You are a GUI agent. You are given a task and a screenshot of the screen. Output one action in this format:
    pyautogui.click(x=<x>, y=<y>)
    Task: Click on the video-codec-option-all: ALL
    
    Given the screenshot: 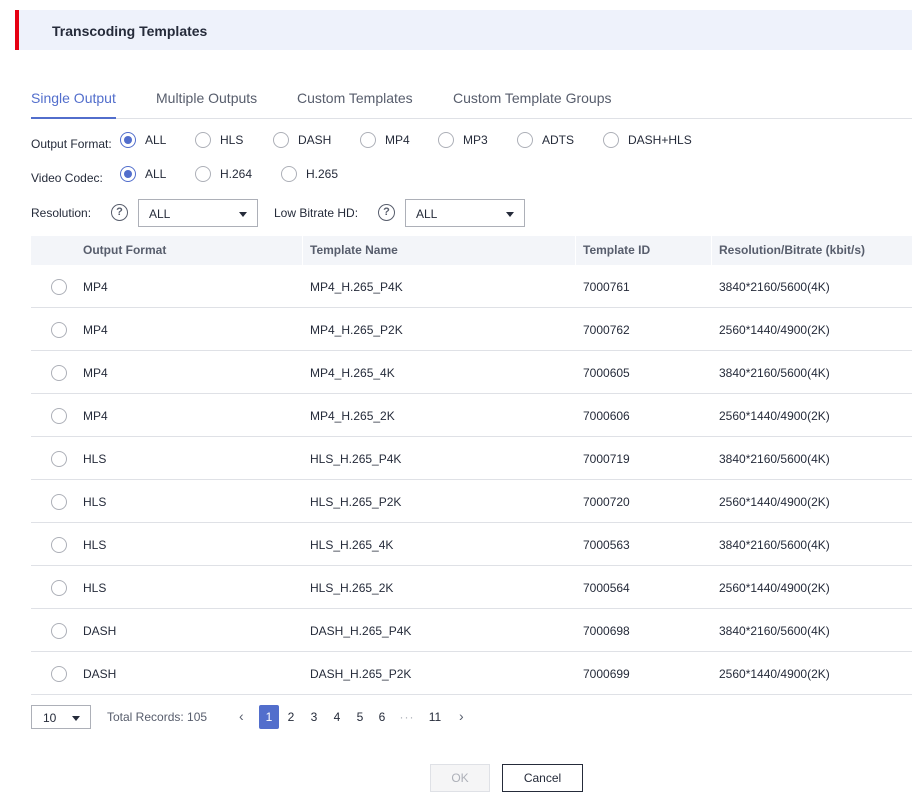 What is the action you would take?
    pyautogui.click(x=143, y=174)
    